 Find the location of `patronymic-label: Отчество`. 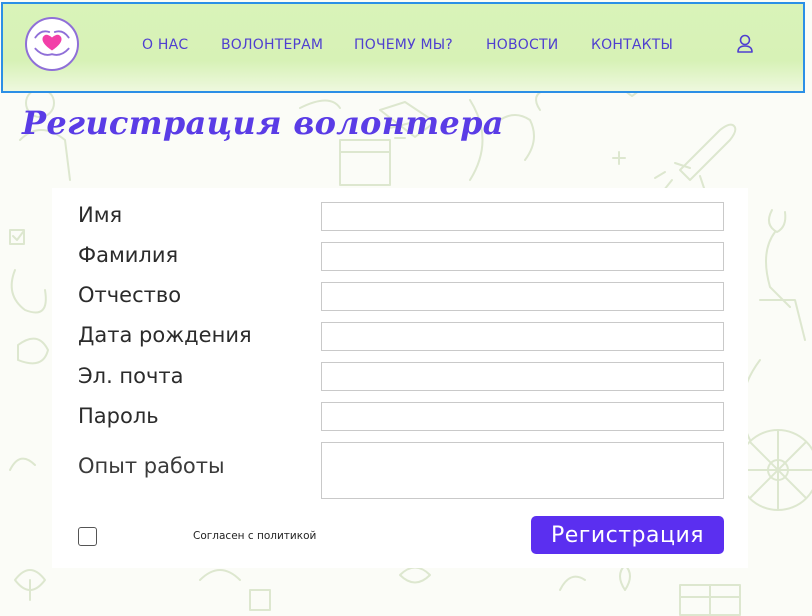

patronymic-label: Отчество is located at coordinates (130, 295).